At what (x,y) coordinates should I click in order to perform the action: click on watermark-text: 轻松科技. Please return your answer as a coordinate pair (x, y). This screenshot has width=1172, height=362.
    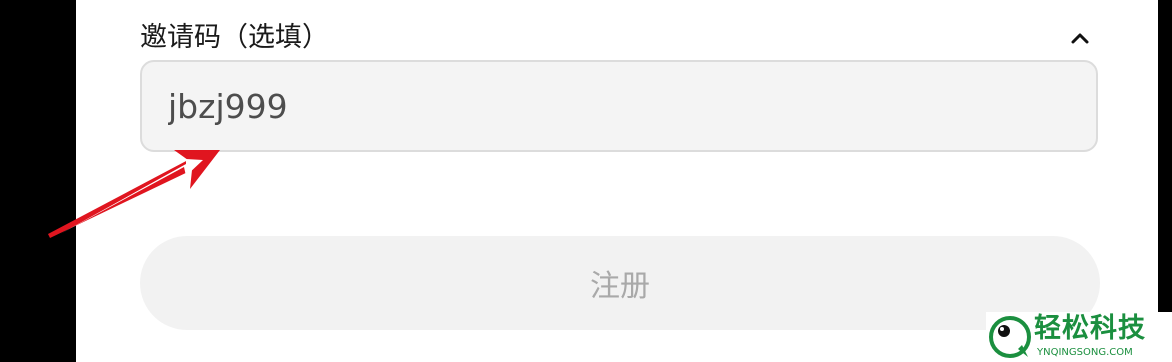
    Looking at the image, I should click on (1090, 328).